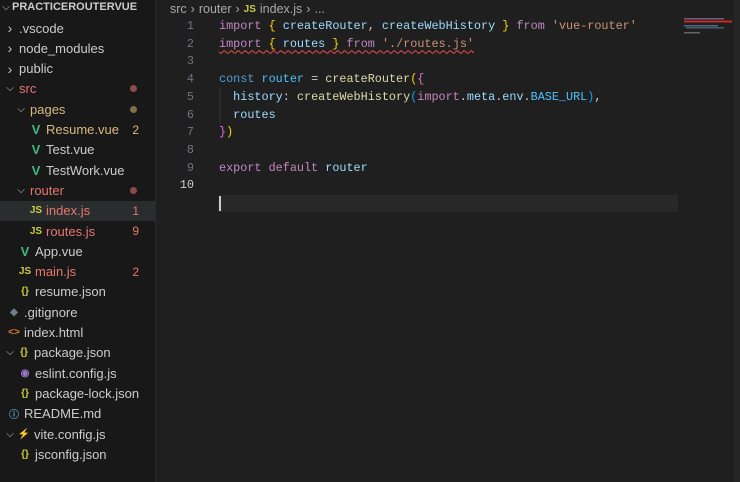 Image resolution: width=740 pixels, height=482 pixels. I want to click on line-number: 5, so click(190, 96).